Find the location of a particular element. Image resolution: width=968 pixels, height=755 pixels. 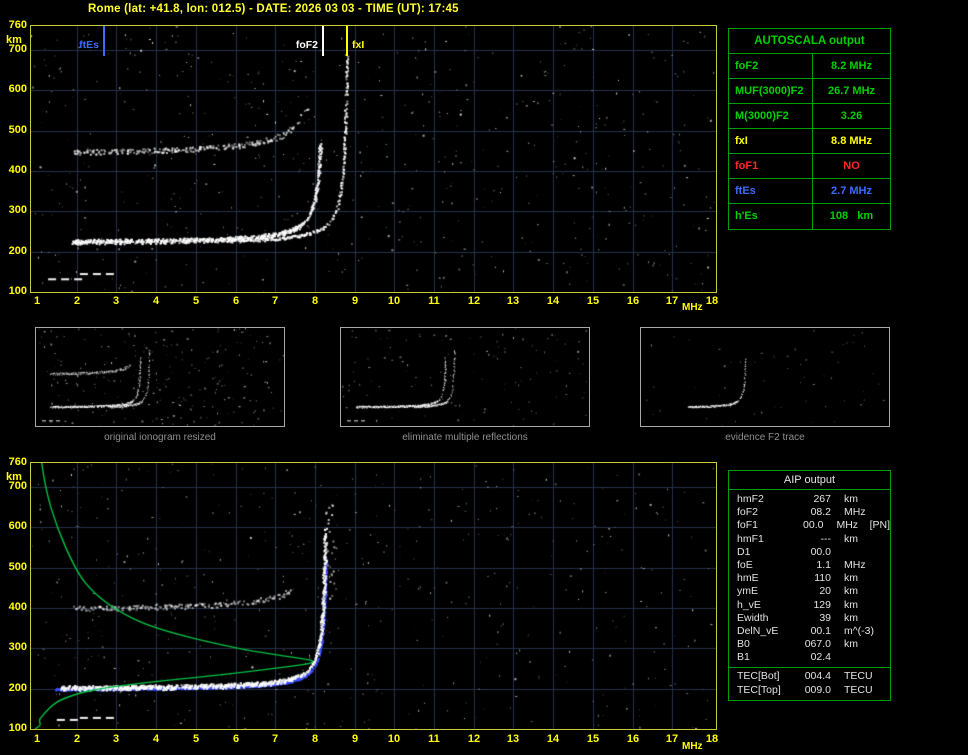

aip-row-foF1: foF1 00.0 MHz [PN] is located at coordinates (809, 525).